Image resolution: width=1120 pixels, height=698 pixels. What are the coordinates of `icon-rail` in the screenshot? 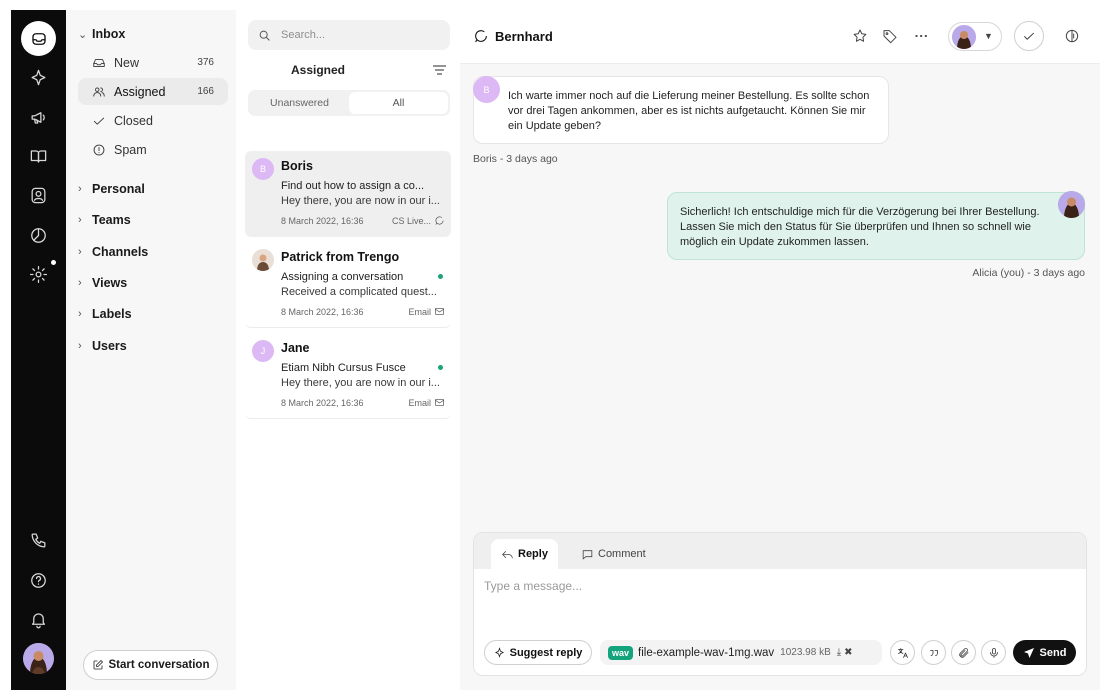 It's located at (38, 350).